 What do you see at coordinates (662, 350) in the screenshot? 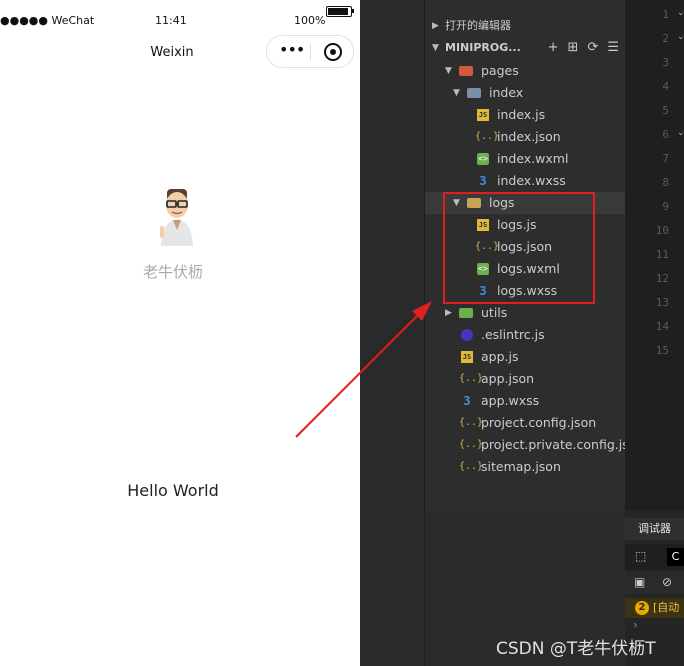
I see `line-number: 15` at bounding box center [662, 350].